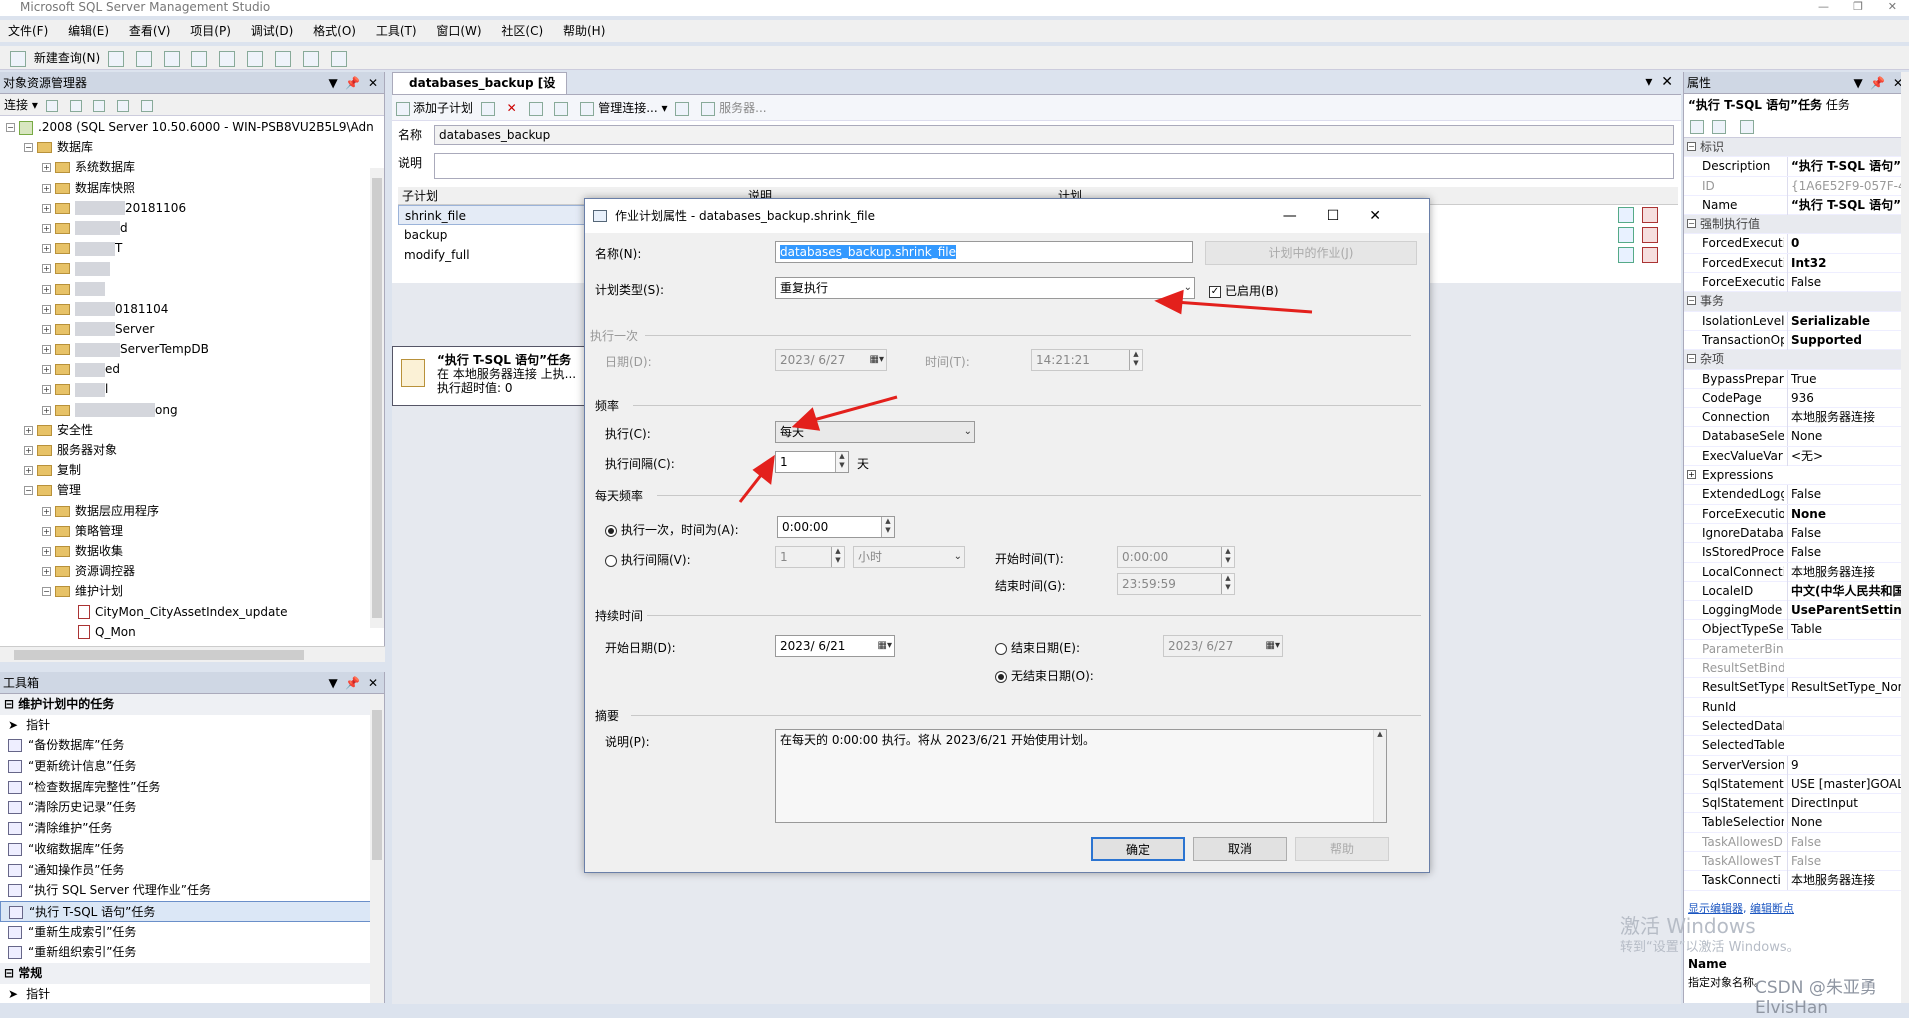 The width and height of the screenshot is (1909, 1018). Describe the element at coordinates (1244, 290) in the screenshot. I see `enabled-checkbox: ✓ 已启用(B)` at that location.